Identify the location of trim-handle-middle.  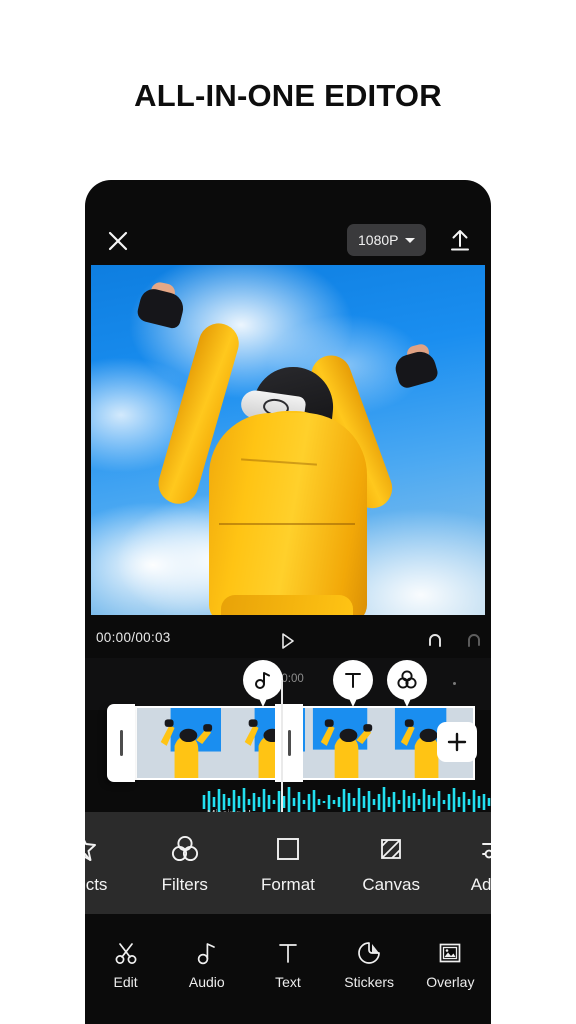
(289, 743).